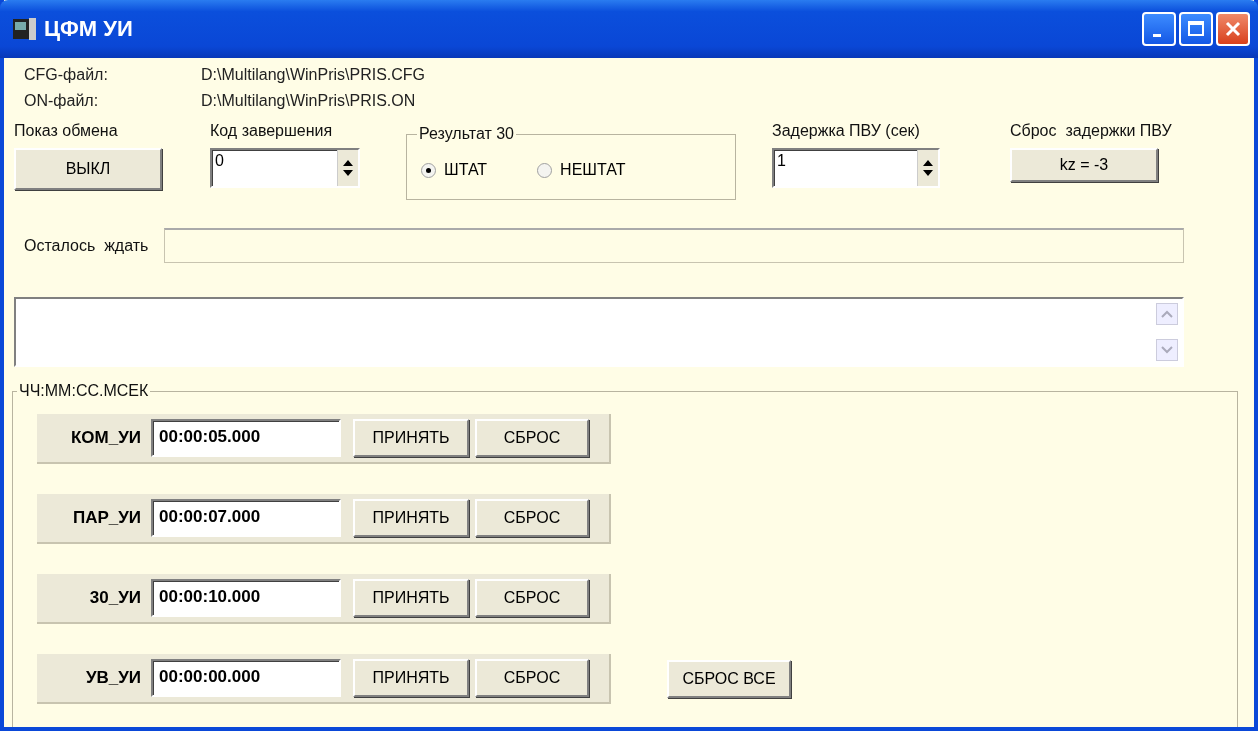 The height and width of the screenshot is (731, 1258). What do you see at coordinates (1084, 165) in the screenshot?
I see `reset-button: kz = -3` at bounding box center [1084, 165].